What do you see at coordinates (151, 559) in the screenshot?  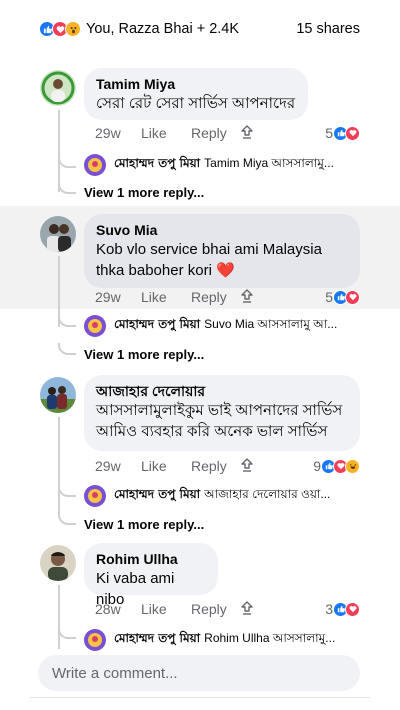 I see `comment-author: Rohim Ullha` at bounding box center [151, 559].